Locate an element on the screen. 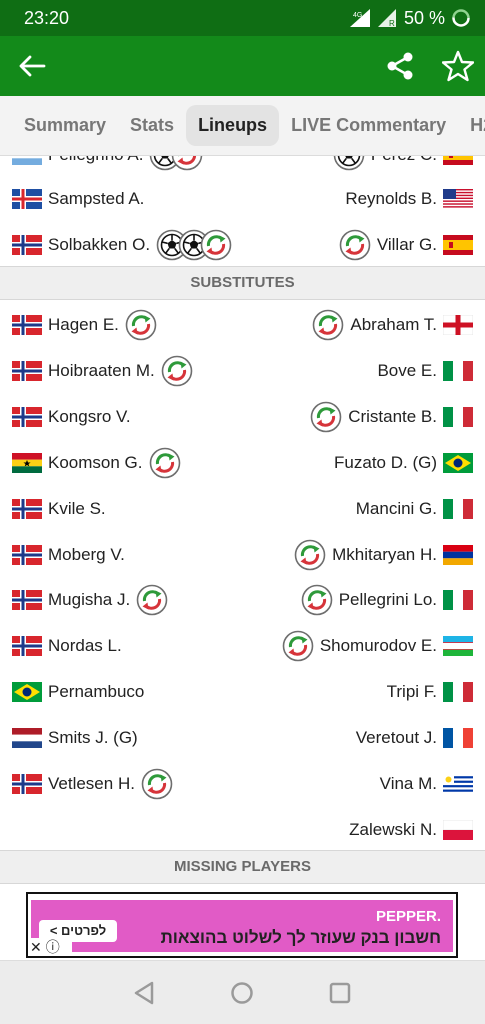  away-player: Veretout J. is located at coordinates (414, 738).